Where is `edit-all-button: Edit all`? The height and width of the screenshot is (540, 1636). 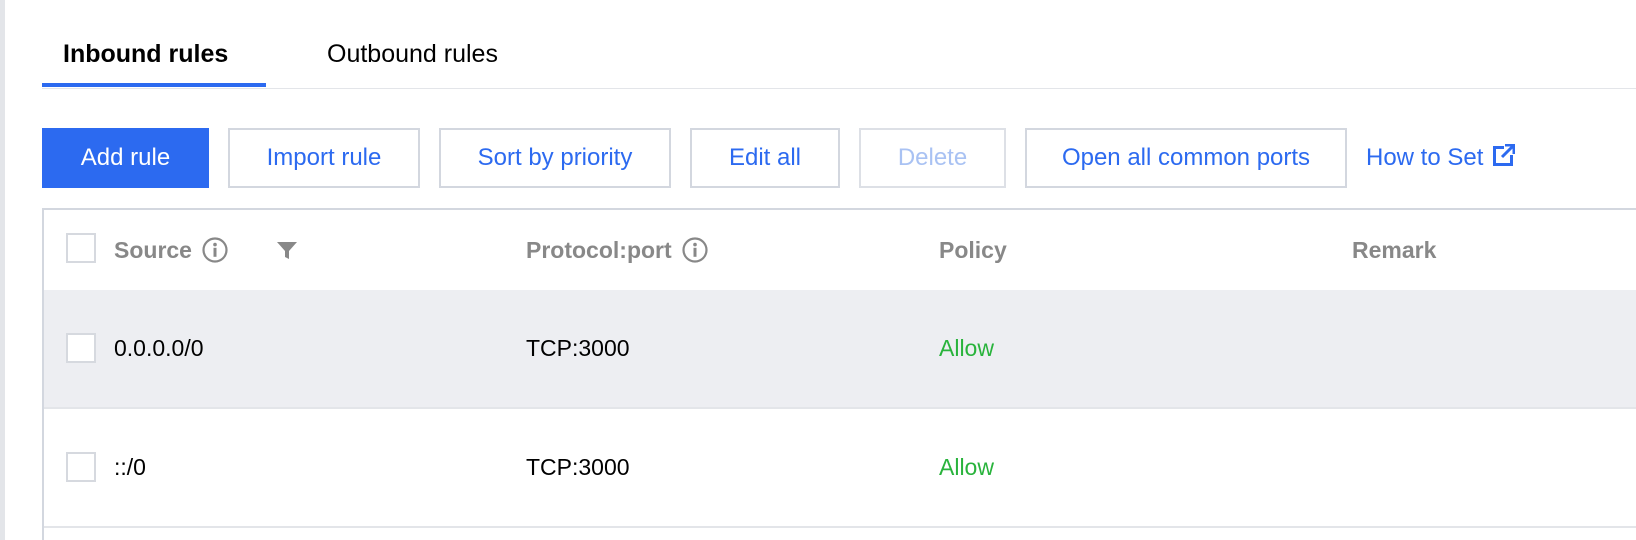
edit-all-button: Edit all is located at coordinates (765, 158).